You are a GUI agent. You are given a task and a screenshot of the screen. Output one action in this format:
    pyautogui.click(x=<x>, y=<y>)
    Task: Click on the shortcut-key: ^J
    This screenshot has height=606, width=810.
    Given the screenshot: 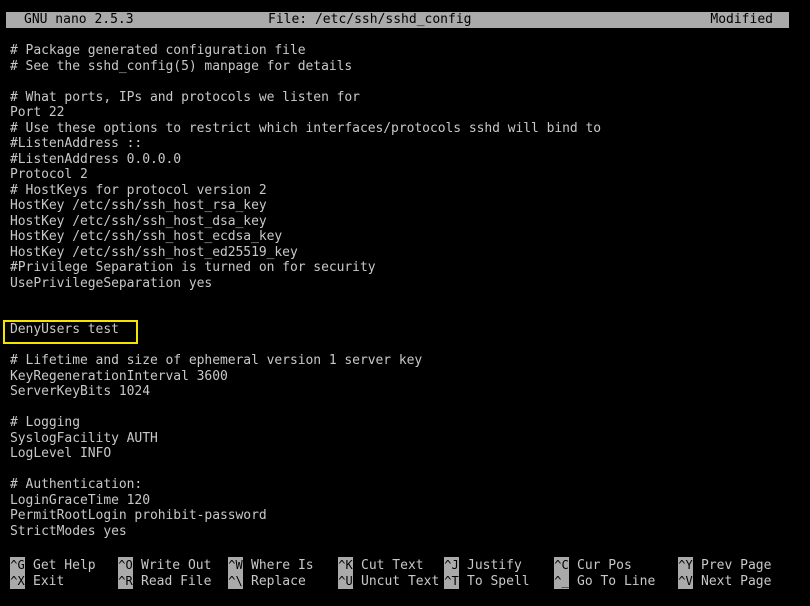 What is the action you would take?
    pyautogui.click(x=451, y=565)
    